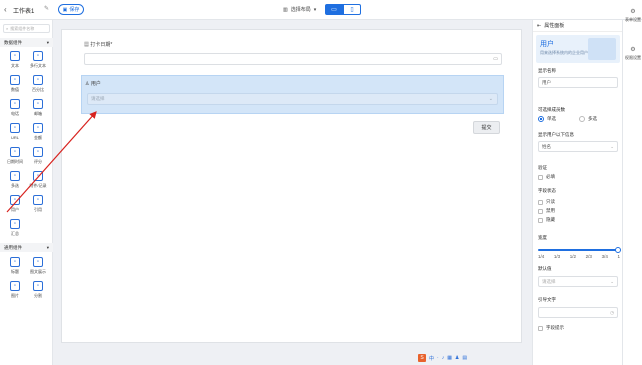  What do you see at coordinates (15, 228) in the screenshot?
I see `component-summary: ▫ 汇总` at bounding box center [15, 228].